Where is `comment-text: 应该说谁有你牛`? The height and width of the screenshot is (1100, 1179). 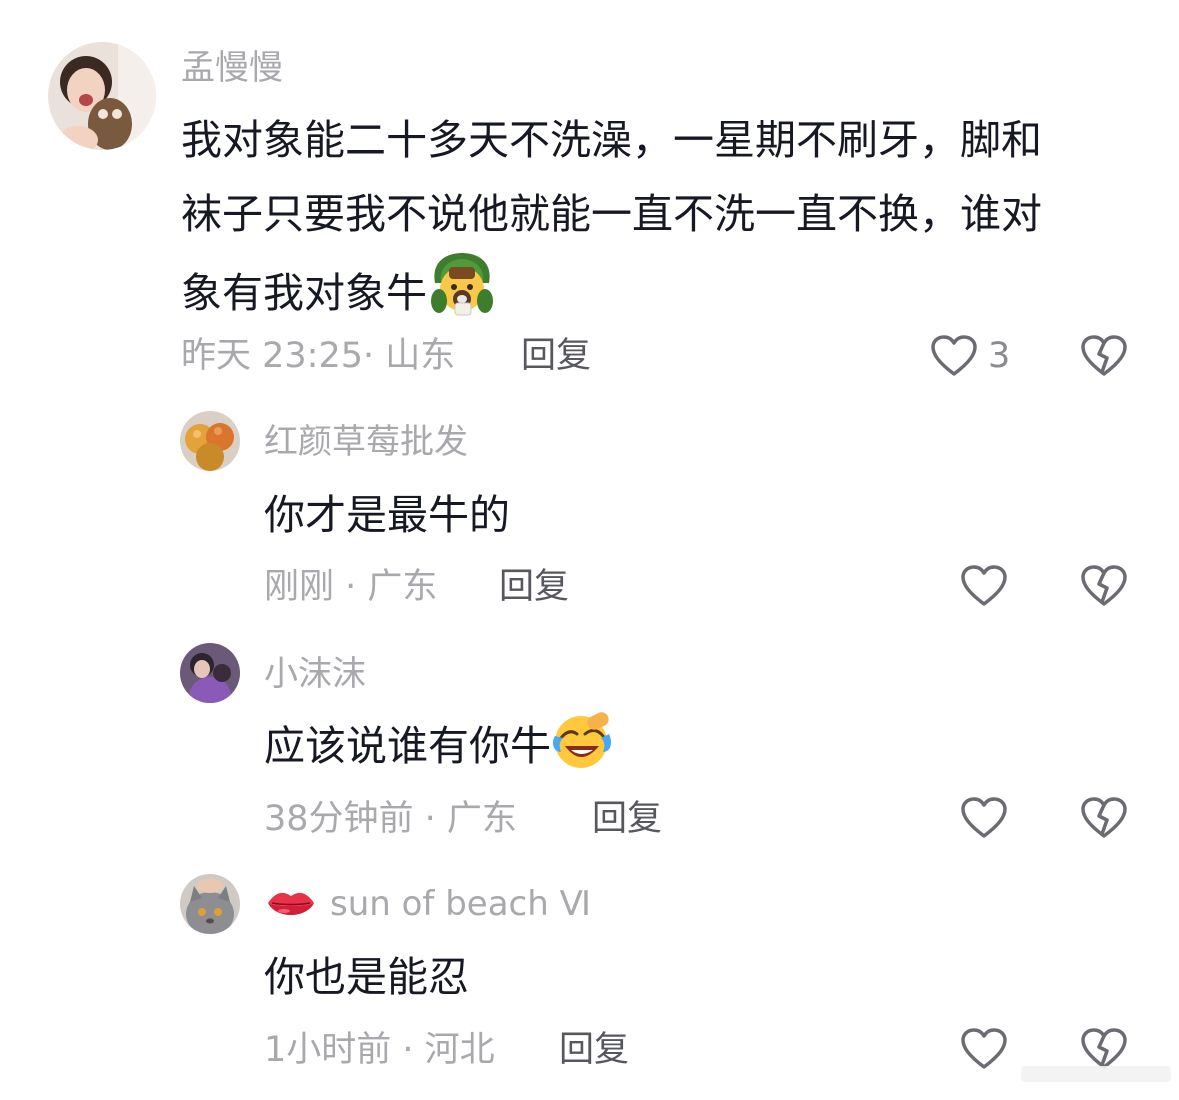
comment-text: 应该说谁有你牛 is located at coordinates (438, 751).